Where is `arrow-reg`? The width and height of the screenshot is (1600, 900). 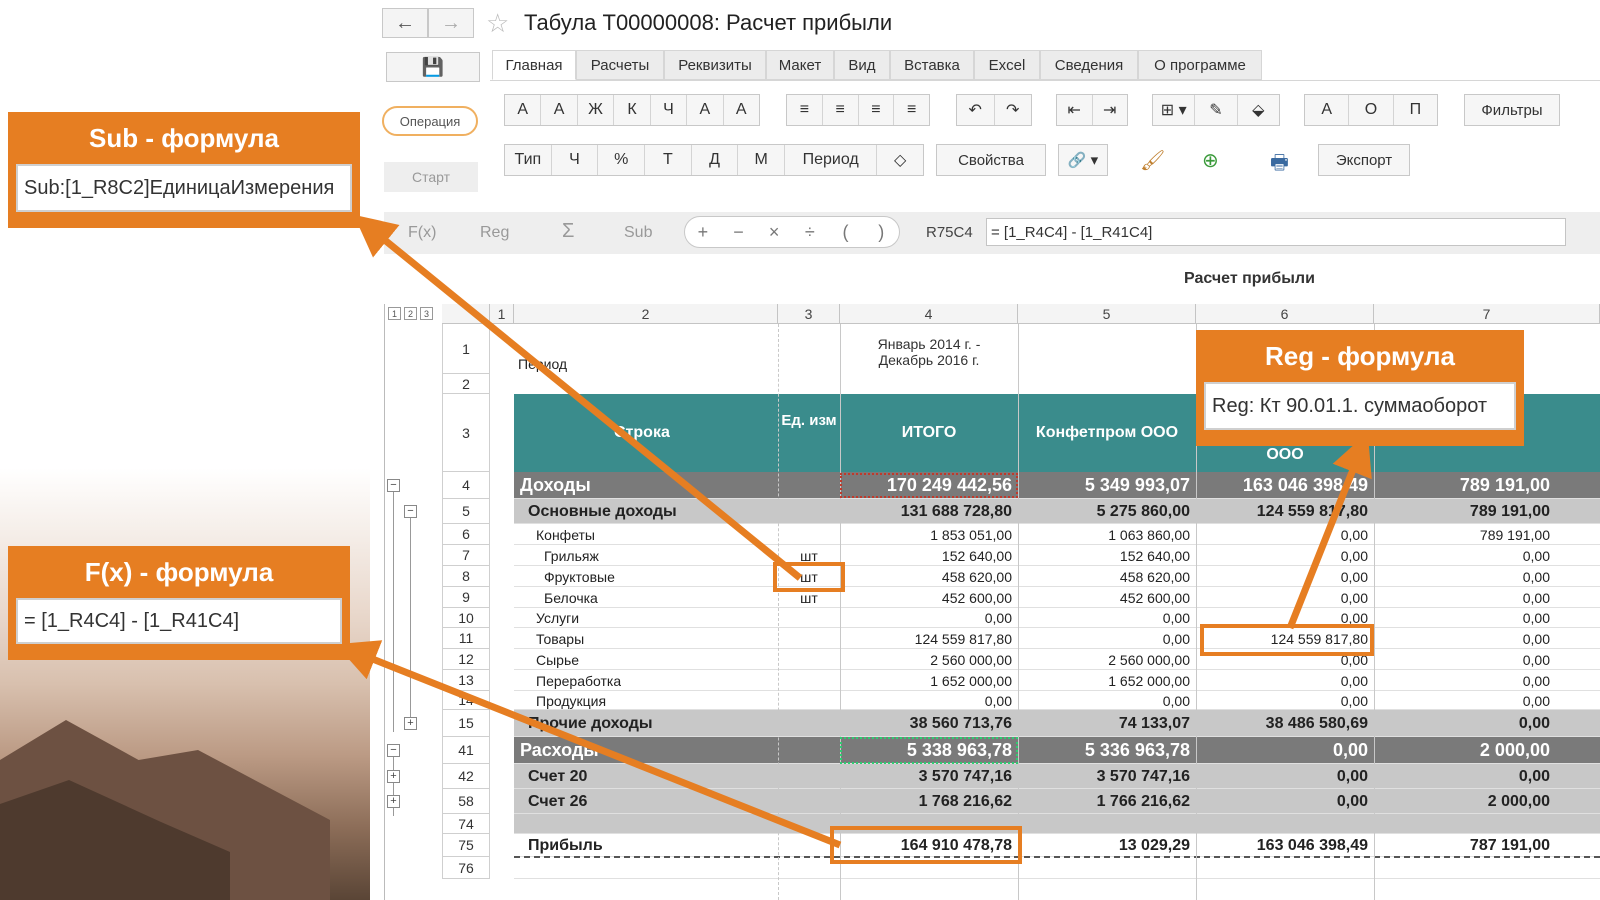 arrow-reg is located at coordinates (1329, 531).